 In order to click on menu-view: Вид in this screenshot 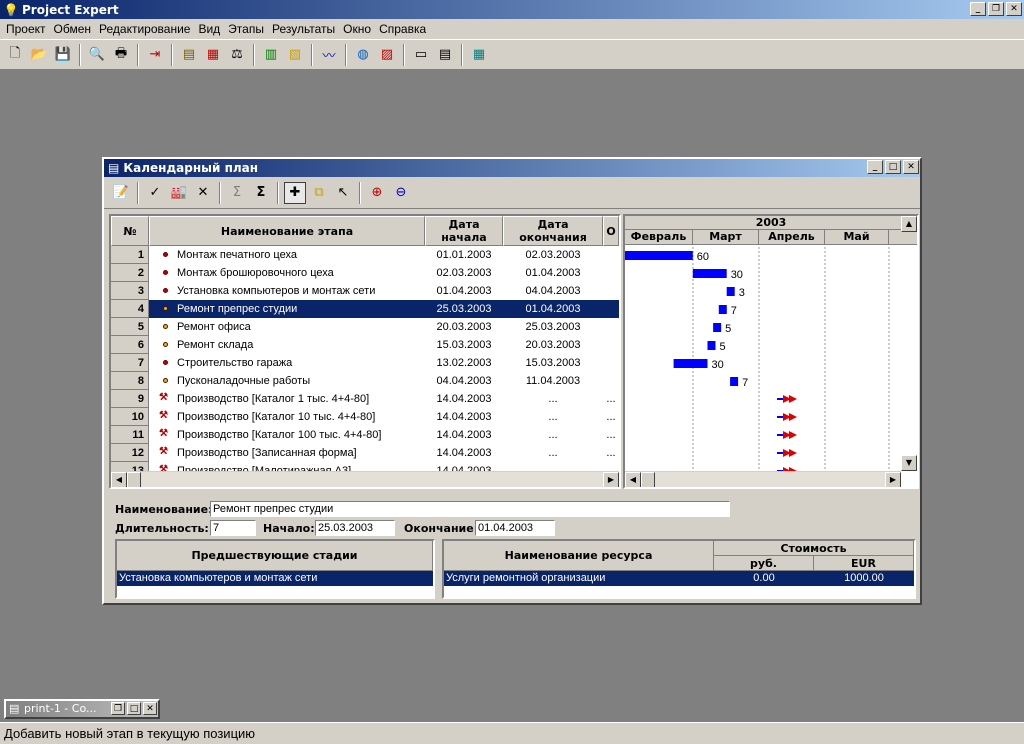, I will do `click(209, 29)`.